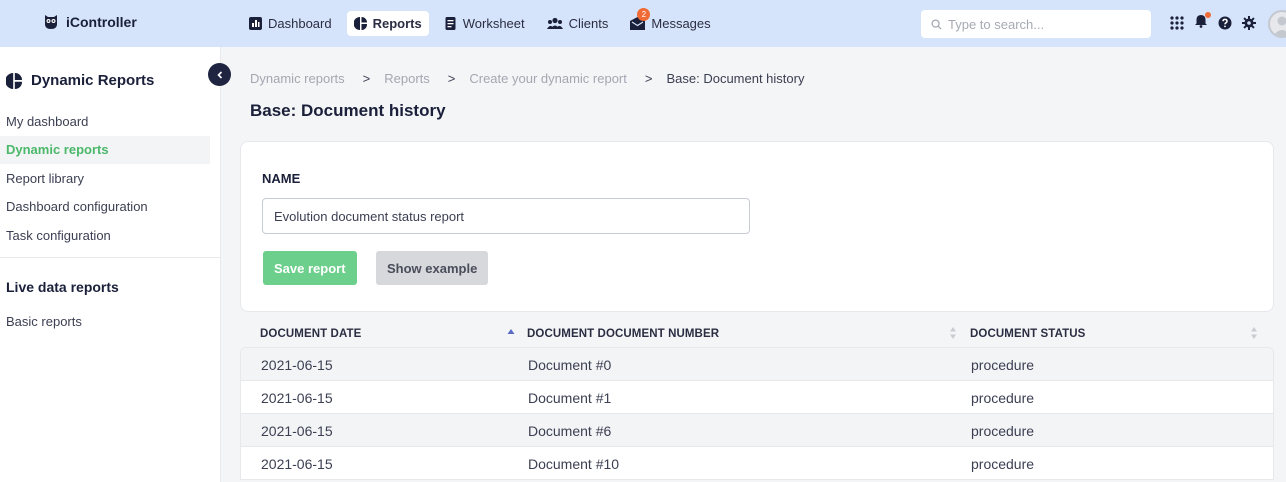  I want to click on messages-badge: 2, so click(644, 14).